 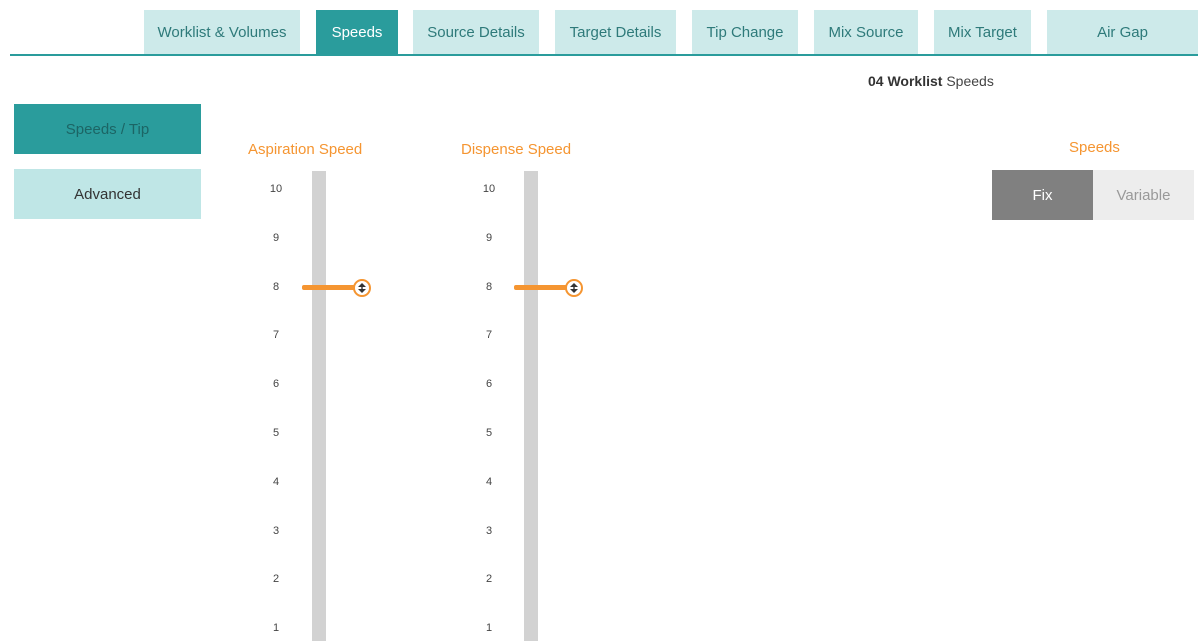 What do you see at coordinates (1094, 147) in the screenshot?
I see `speeds-mode-label: Speeds` at bounding box center [1094, 147].